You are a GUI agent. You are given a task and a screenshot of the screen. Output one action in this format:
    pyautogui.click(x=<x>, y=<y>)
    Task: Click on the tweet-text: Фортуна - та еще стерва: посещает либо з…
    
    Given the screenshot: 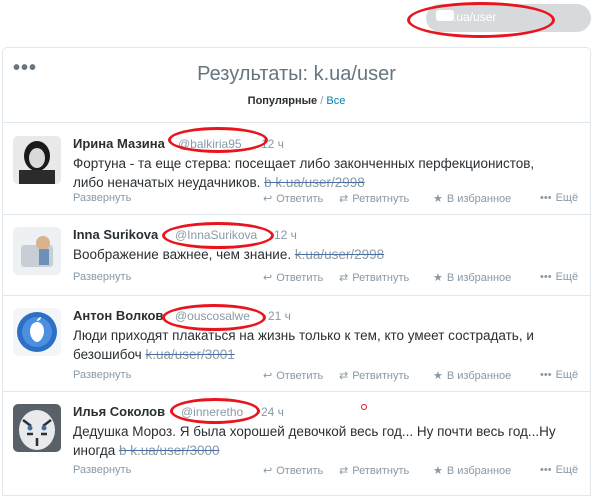 What is the action you would take?
    pyautogui.click(x=328, y=173)
    